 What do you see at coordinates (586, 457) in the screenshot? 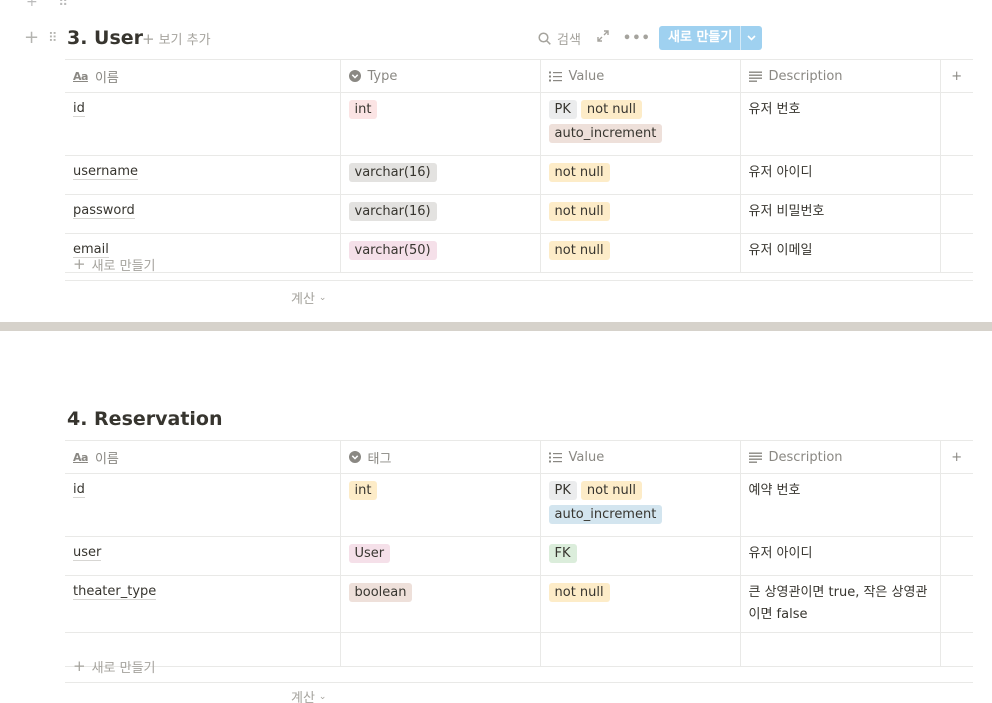
I see `column-label: Value` at bounding box center [586, 457].